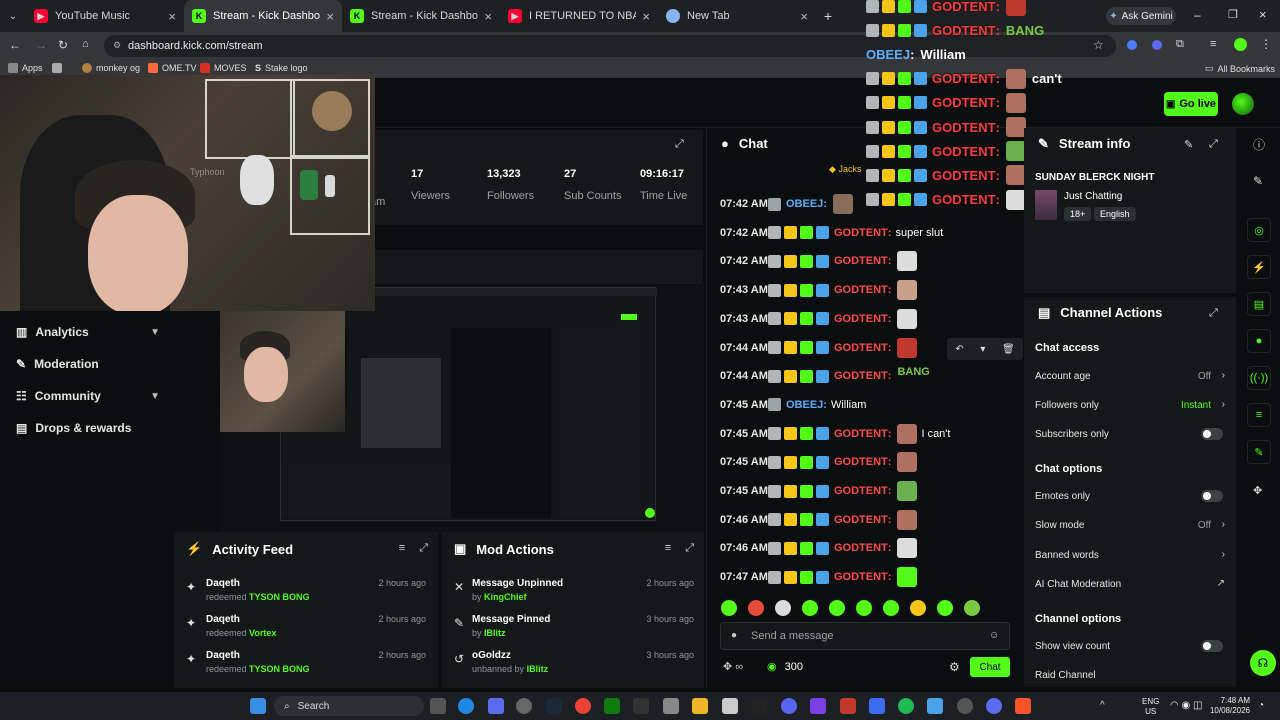 The image size is (1280, 720). What do you see at coordinates (466, 706) in the screenshot?
I see `edge-icon` at bounding box center [466, 706].